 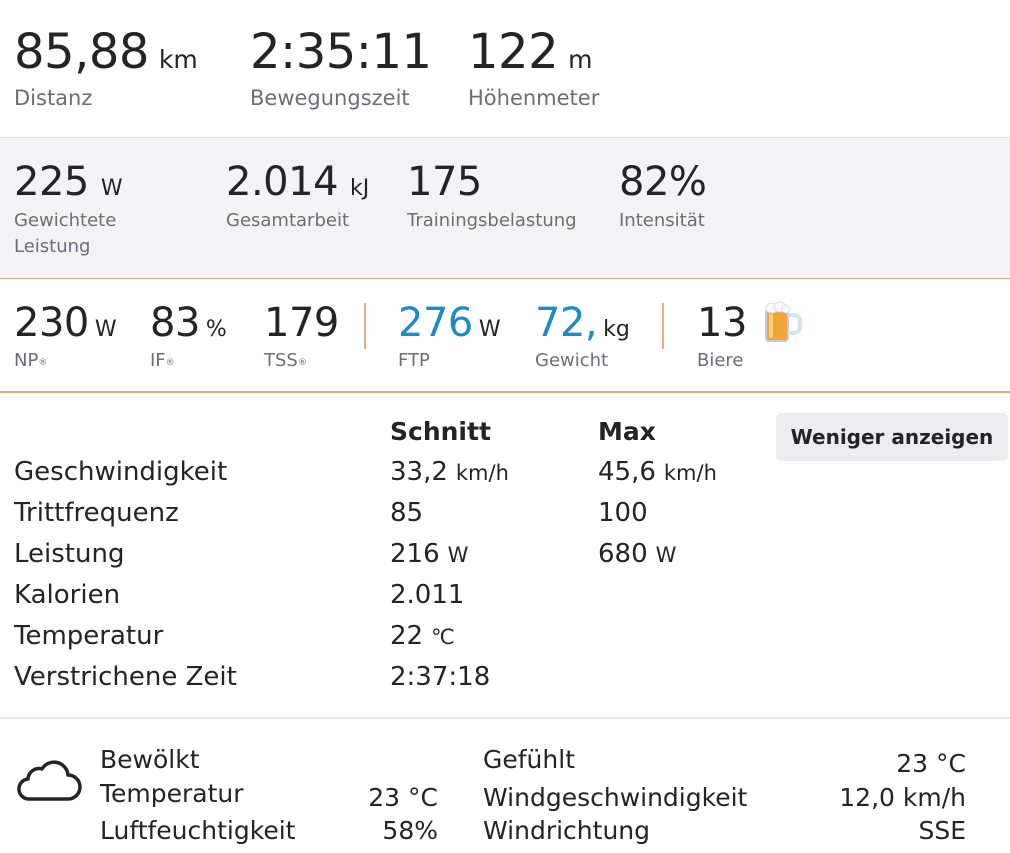 I want to click on stat-row-average-unit: ℃, so click(x=443, y=637).